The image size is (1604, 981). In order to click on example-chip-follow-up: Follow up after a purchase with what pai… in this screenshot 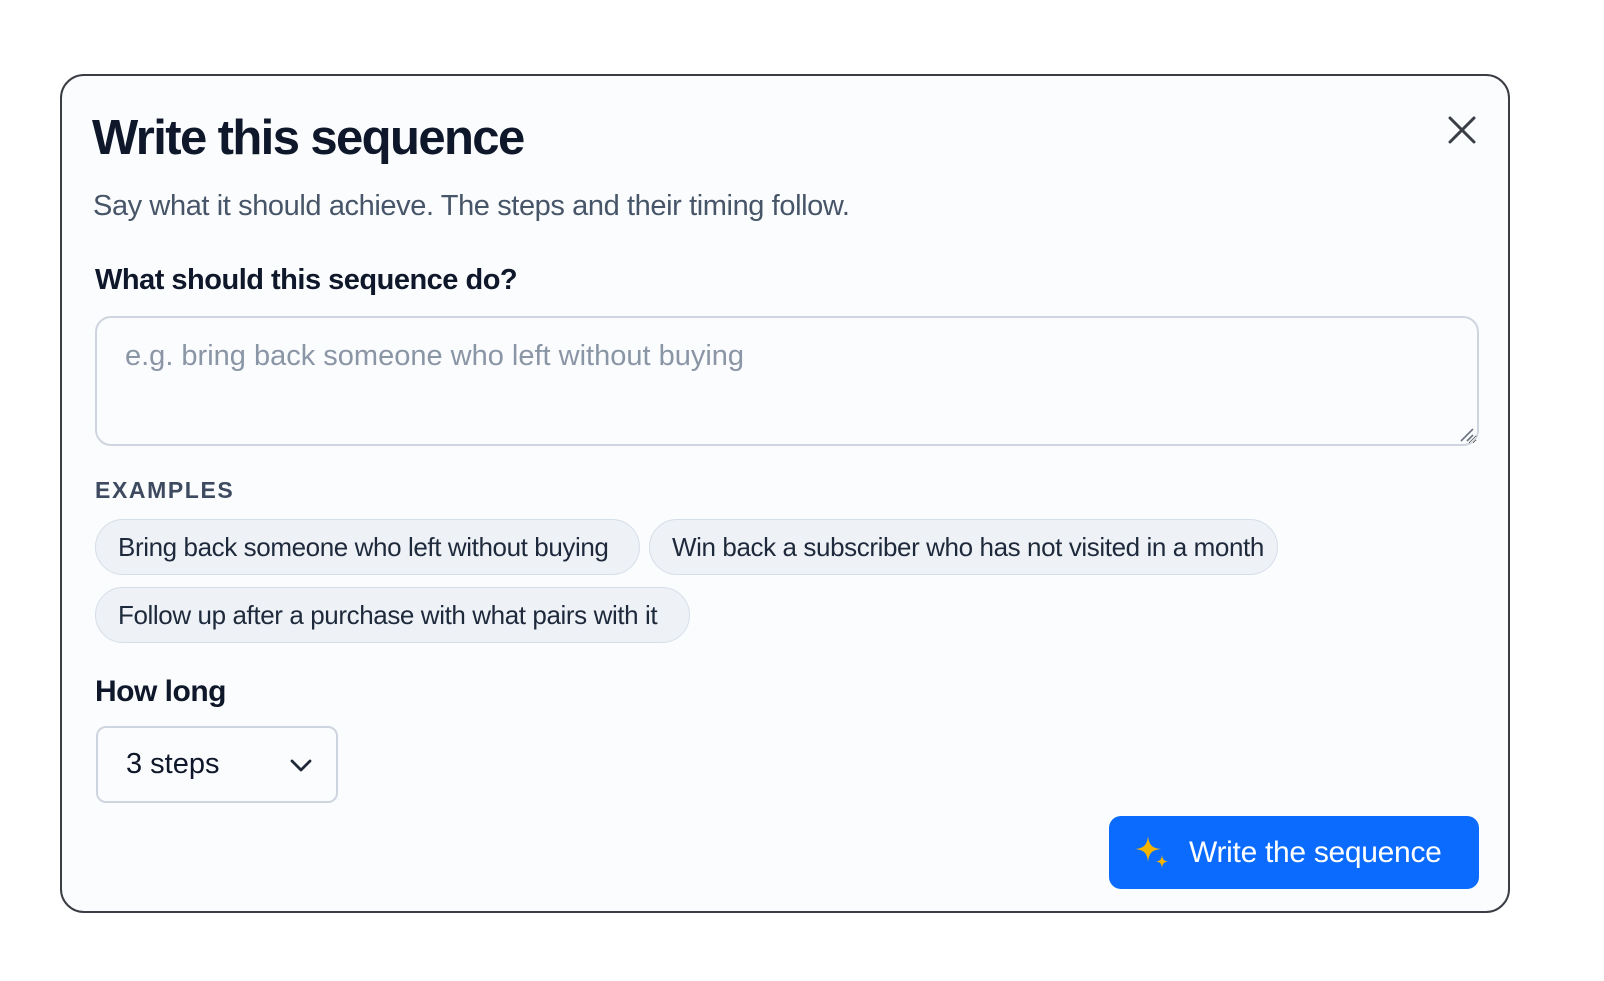, I will do `click(392, 615)`.